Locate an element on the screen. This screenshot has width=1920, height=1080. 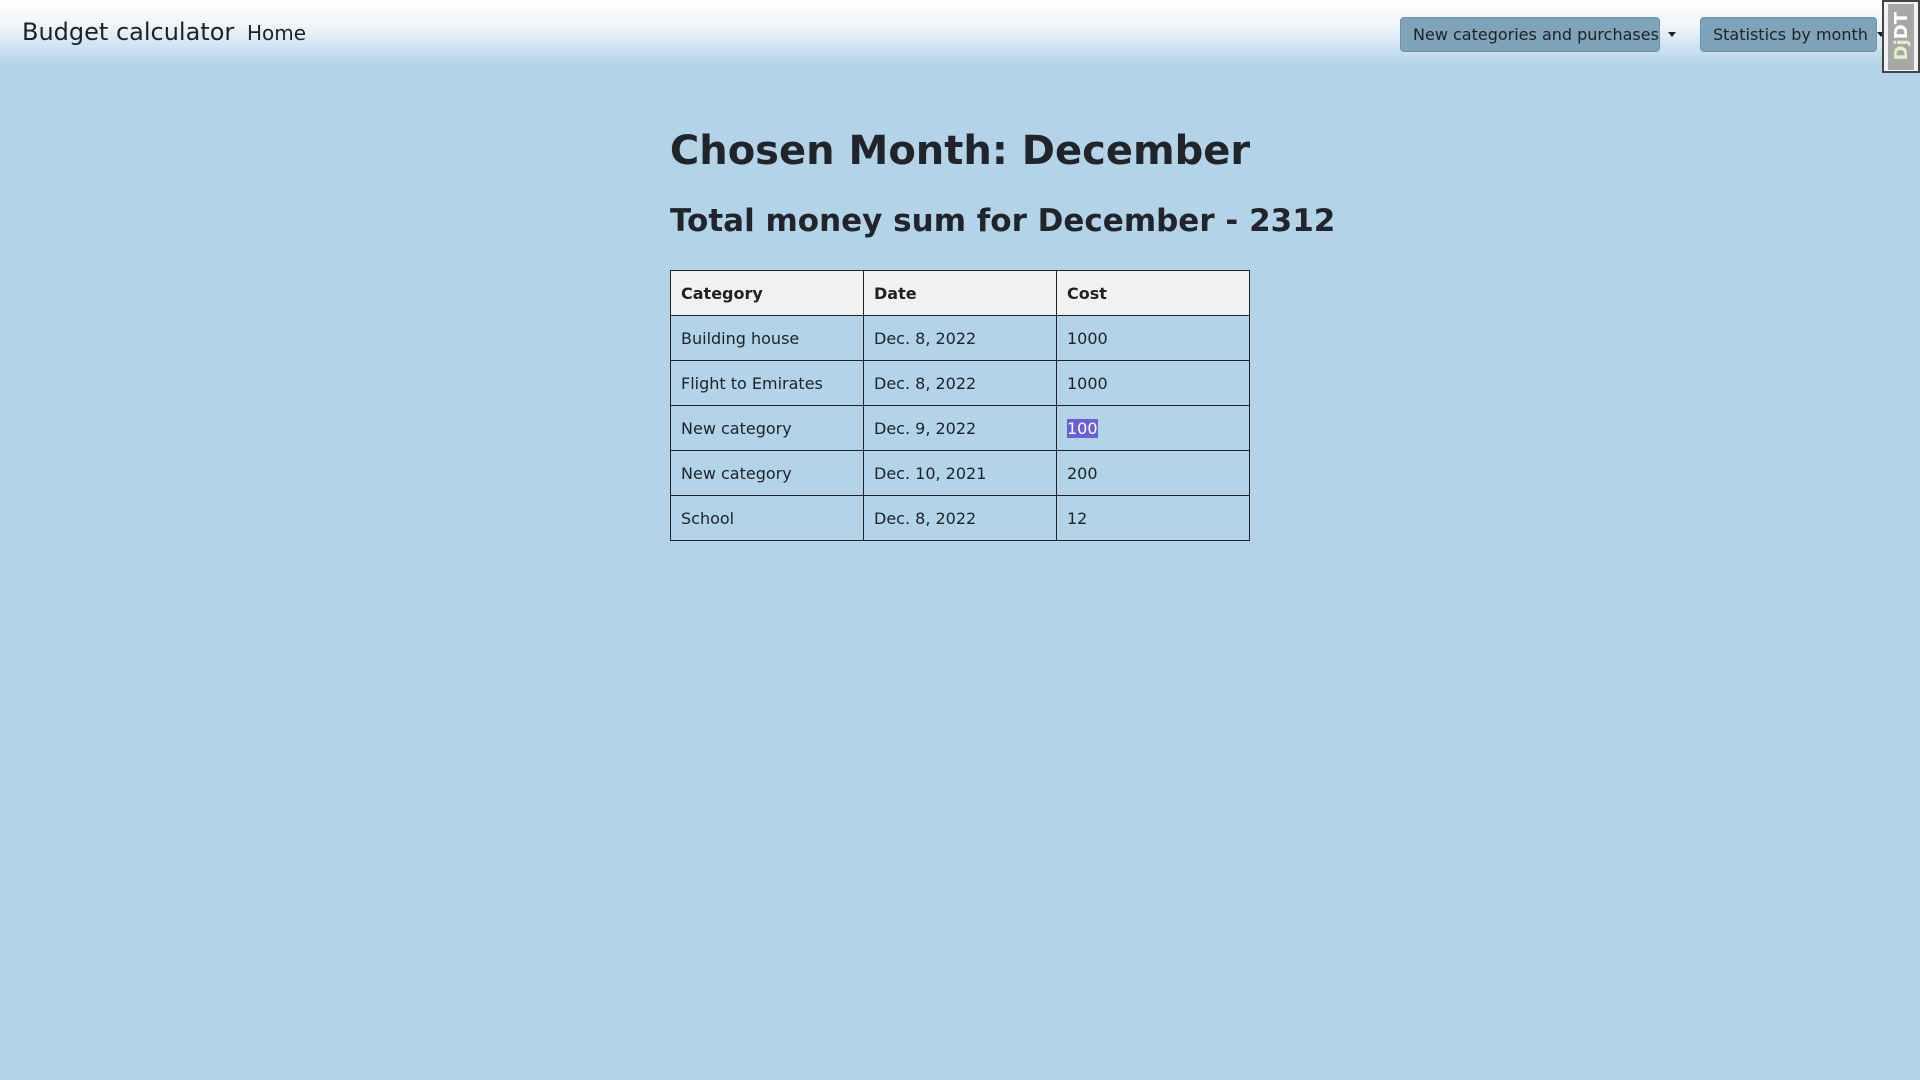
new-categories-dropdown-button: New categories and purchases is located at coordinates (1538, 34).